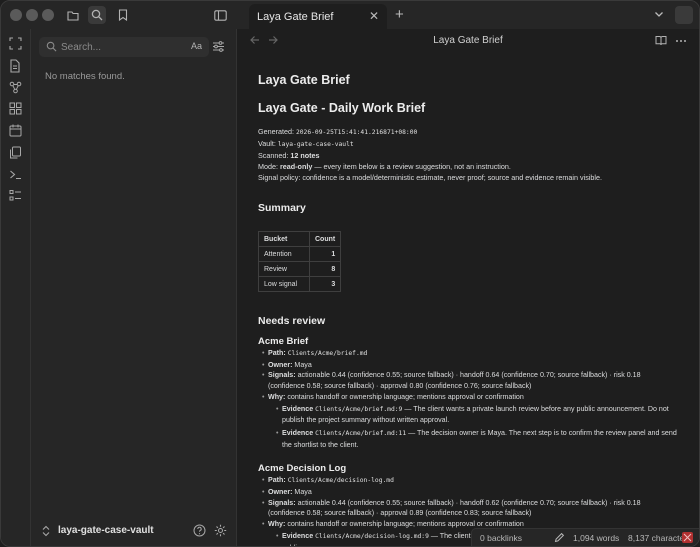 Image resolution: width=700 pixels, height=547 pixels. I want to click on window-zoom-button, so click(48, 15).